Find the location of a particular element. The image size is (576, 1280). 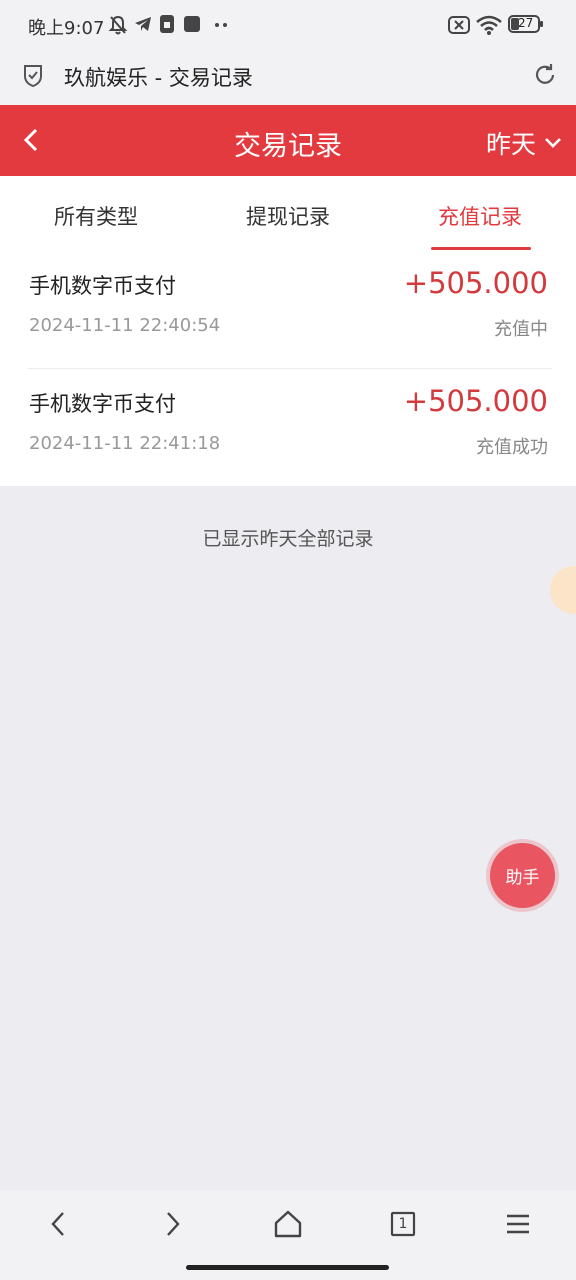

browser-address-bar: 玖航娱乐 - 交易记录 is located at coordinates (288, 78).